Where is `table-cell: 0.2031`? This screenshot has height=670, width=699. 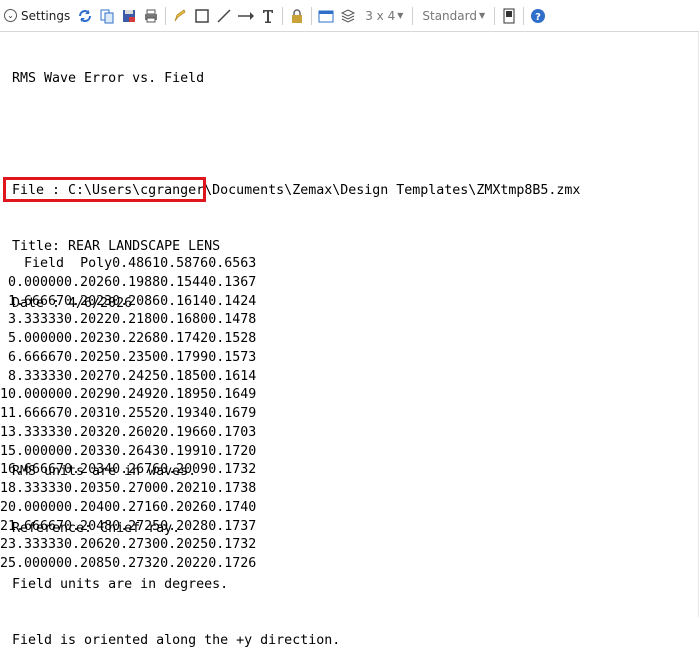 table-cell: 0.2031 is located at coordinates (88, 413).